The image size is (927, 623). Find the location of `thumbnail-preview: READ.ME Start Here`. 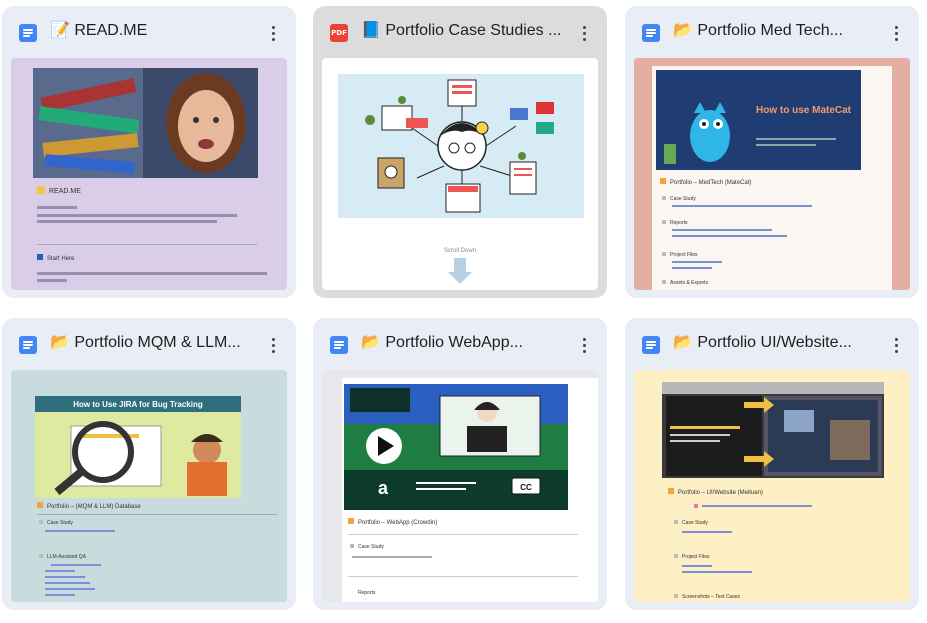

thumbnail-preview: READ.ME Start Here is located at coordinates (150, 175).